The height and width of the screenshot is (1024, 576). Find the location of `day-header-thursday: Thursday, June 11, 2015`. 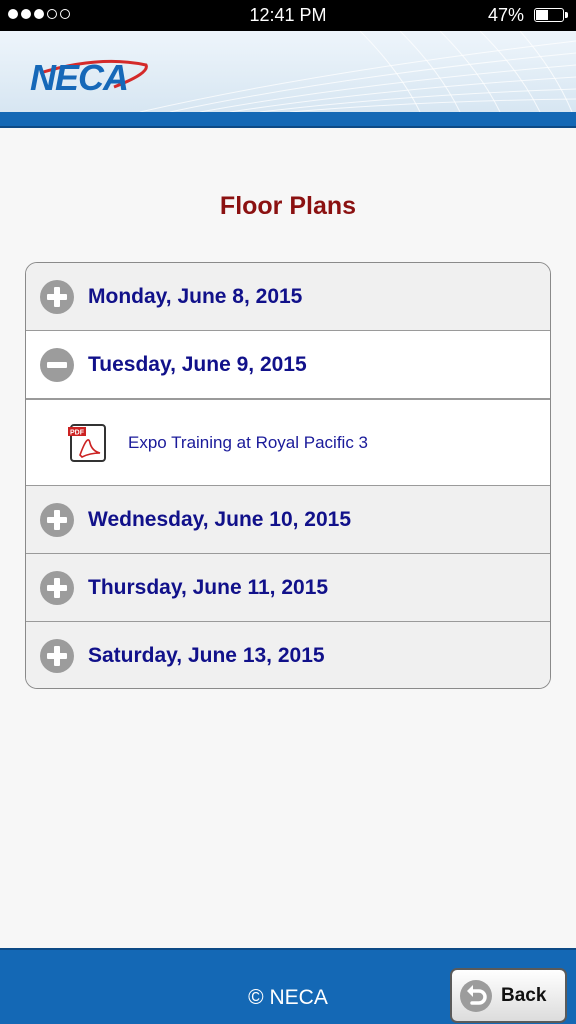

day-header-thursday: Thursday, June 11, 2015 is located at coordinates (288, 587).